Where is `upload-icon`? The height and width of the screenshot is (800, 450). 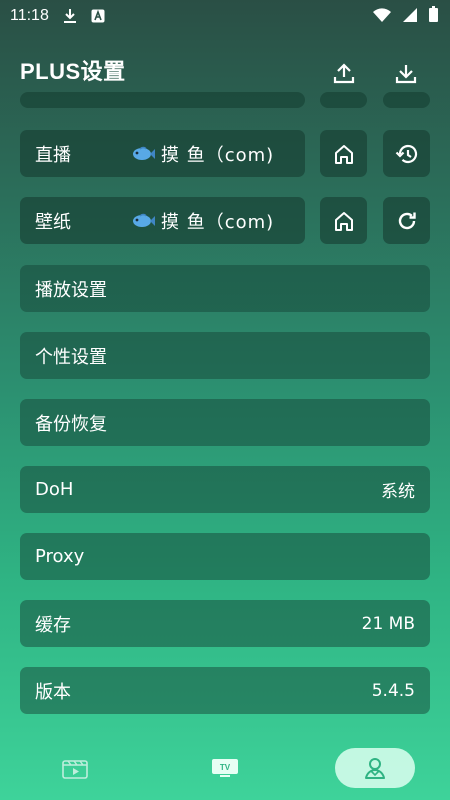 upload-icon is located at coordinates (344, 73).